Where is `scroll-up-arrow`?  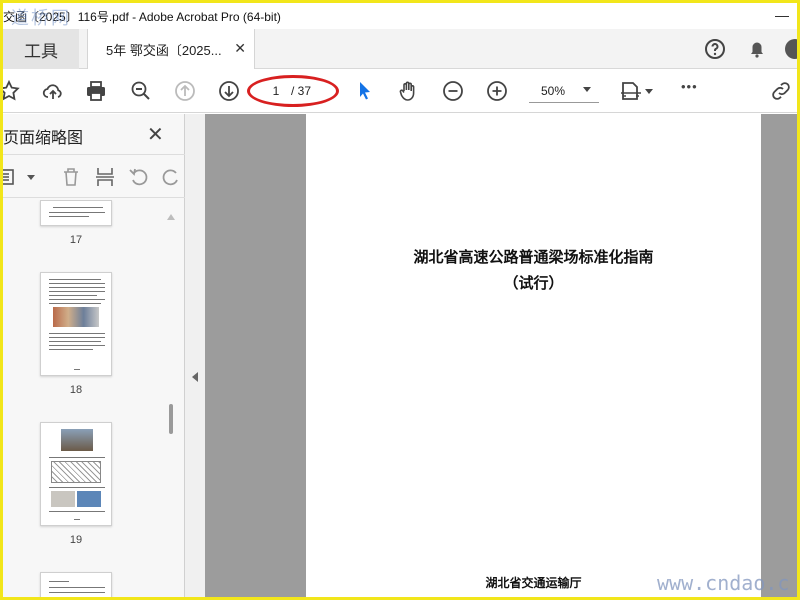
scroll-up-arrow is located at coordinates (171, 217).